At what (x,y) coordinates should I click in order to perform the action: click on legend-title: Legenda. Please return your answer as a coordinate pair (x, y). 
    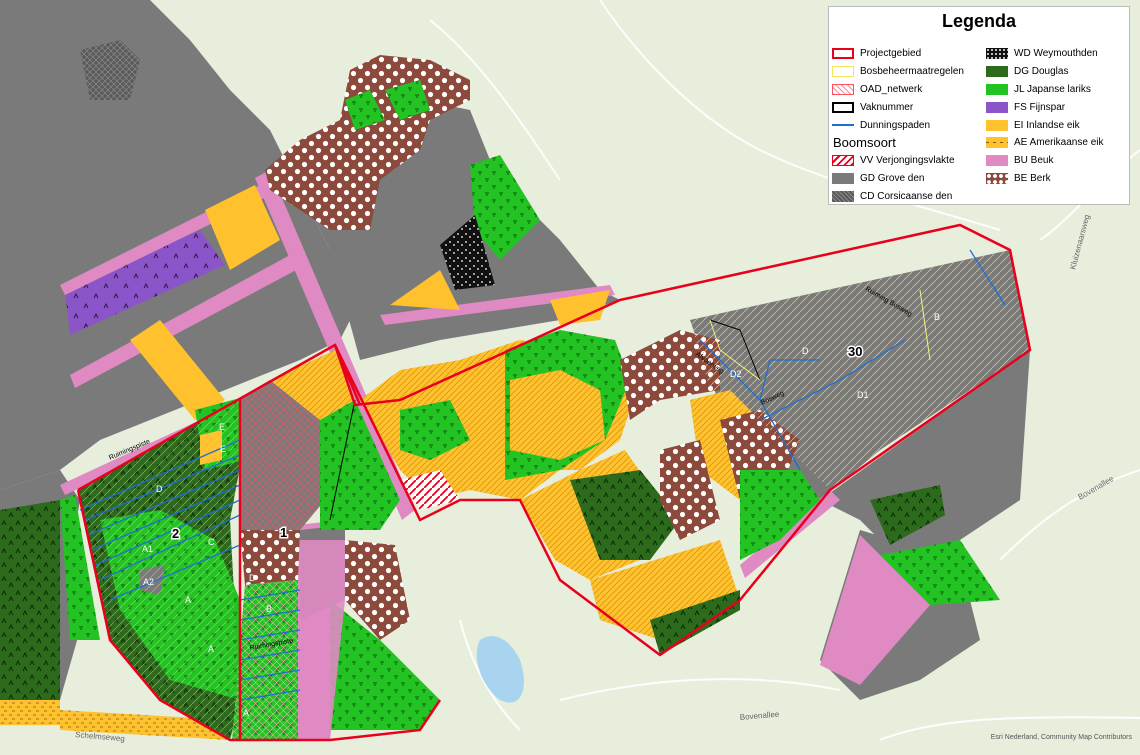
    Looking at the image, I should click on (978, 21).